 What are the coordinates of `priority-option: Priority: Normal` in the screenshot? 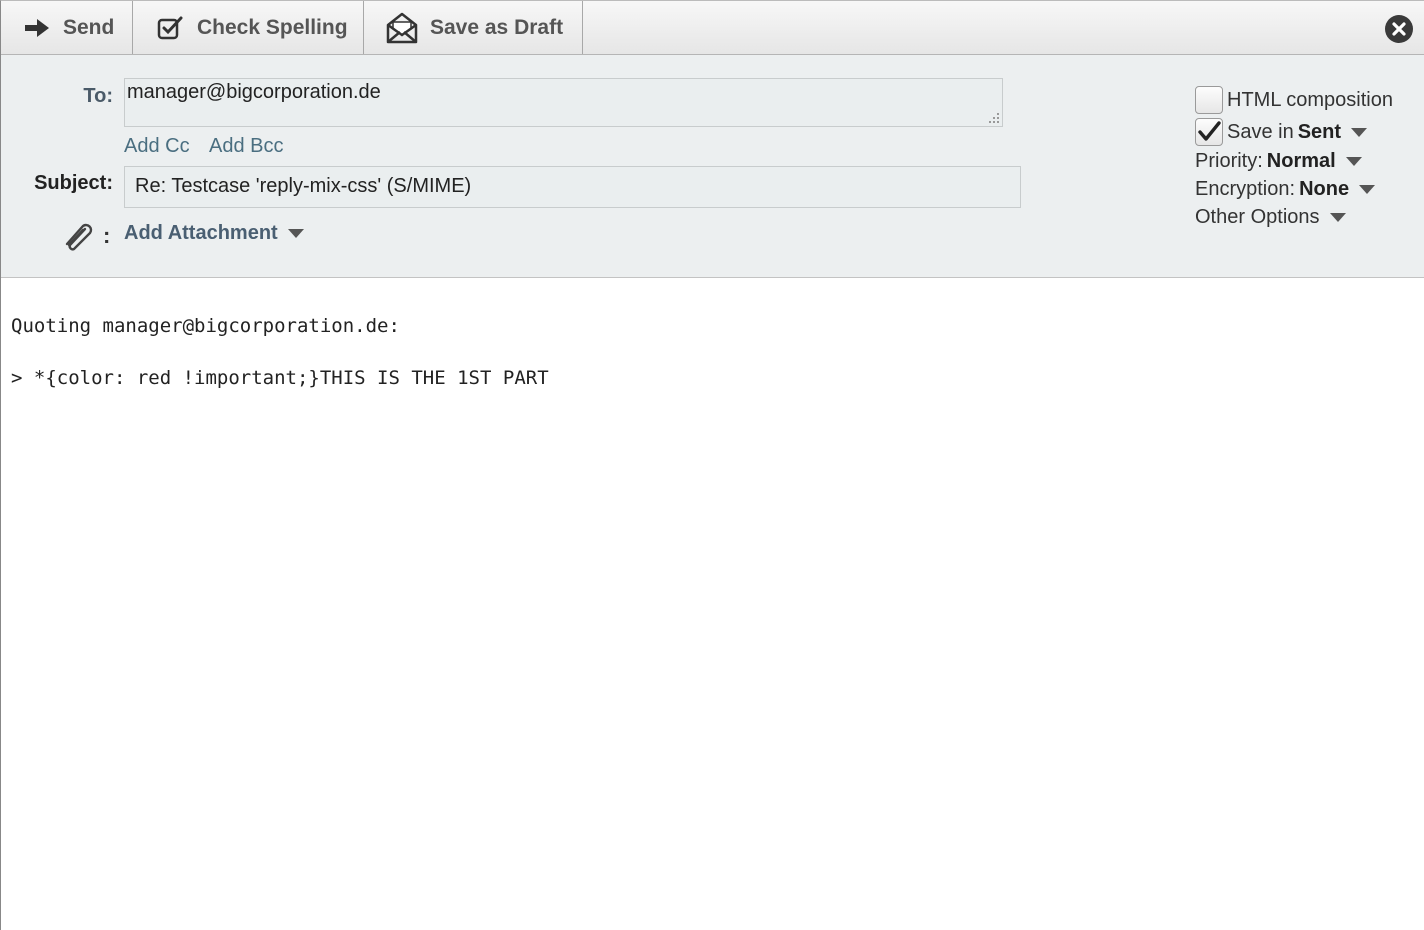 It's located at (1278, 161).